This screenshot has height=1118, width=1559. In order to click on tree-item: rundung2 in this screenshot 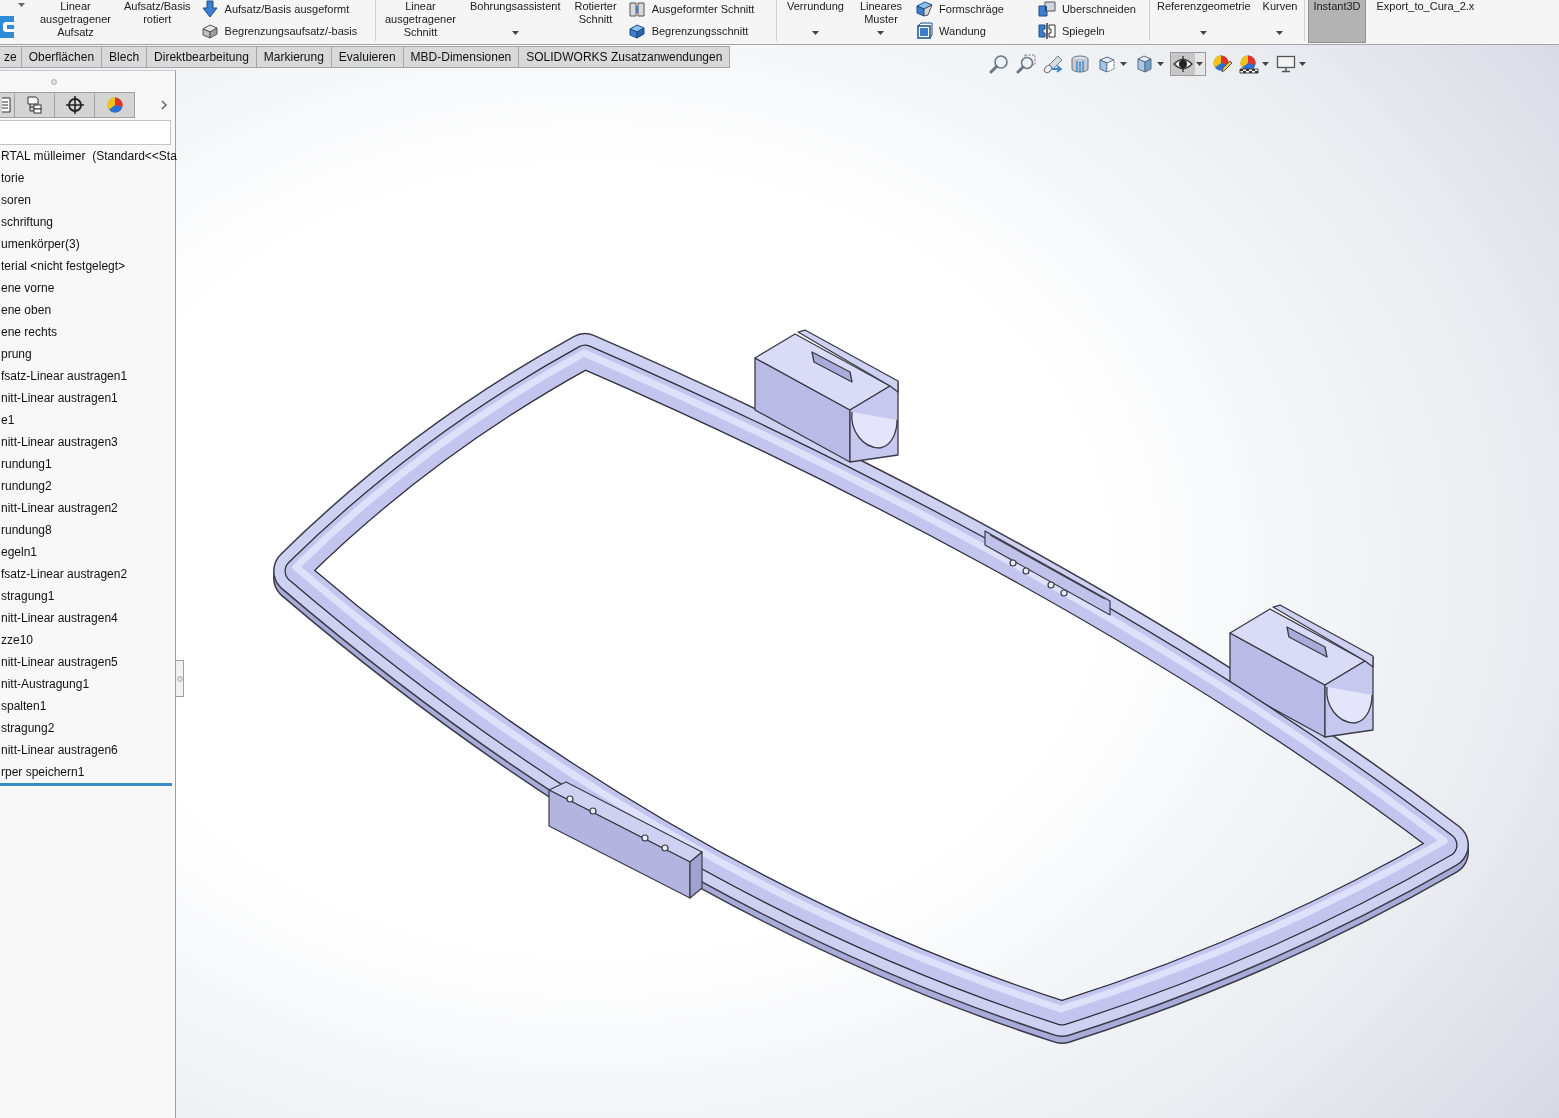, I will do `click(87, 486)`.